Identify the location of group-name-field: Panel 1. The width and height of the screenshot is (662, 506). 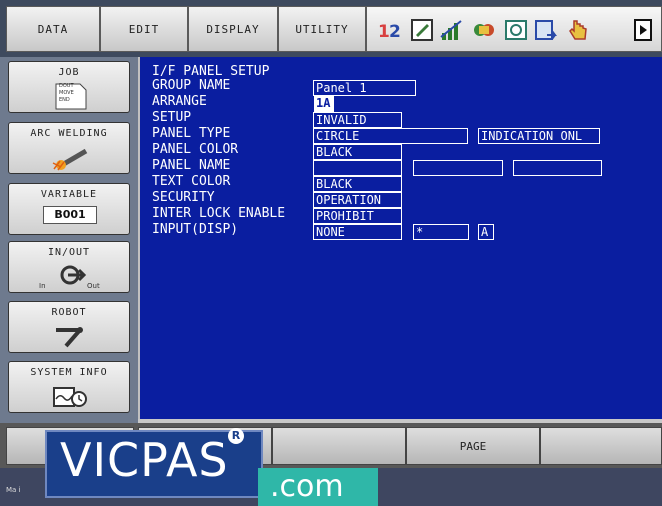
(364, 88).